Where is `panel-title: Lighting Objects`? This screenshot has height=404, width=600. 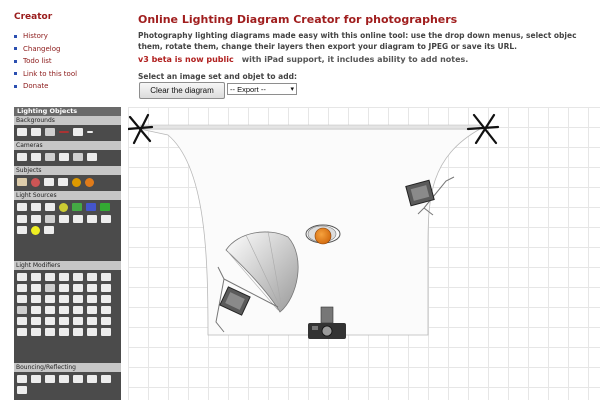
panel-title: Lighting Objects is located at coordinates (67, 111).